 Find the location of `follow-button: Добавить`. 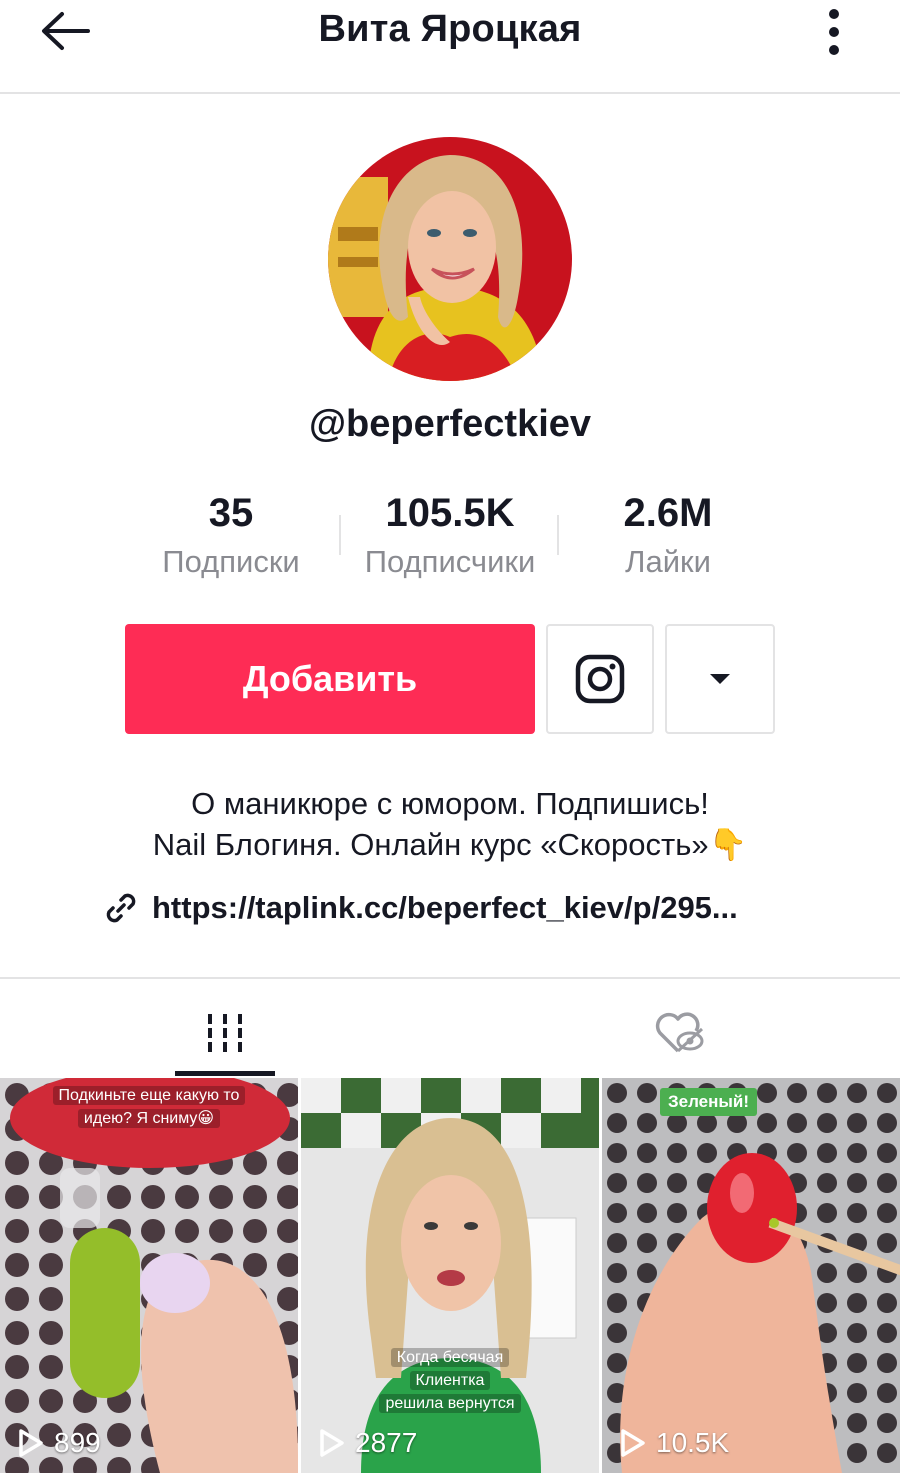

follow-button: Добавить is located at coordinates (330, 679).